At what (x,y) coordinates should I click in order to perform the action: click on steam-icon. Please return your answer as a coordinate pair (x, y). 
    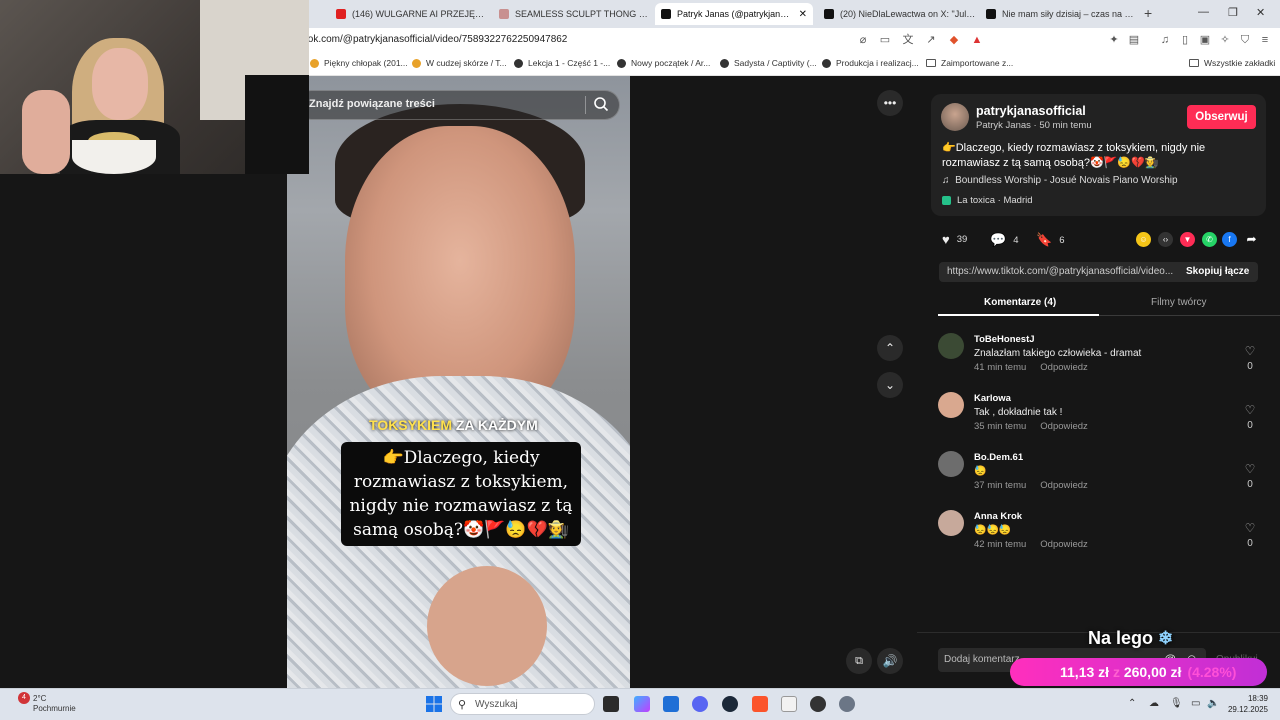
    Looking at the image, I should click on (730, 704).